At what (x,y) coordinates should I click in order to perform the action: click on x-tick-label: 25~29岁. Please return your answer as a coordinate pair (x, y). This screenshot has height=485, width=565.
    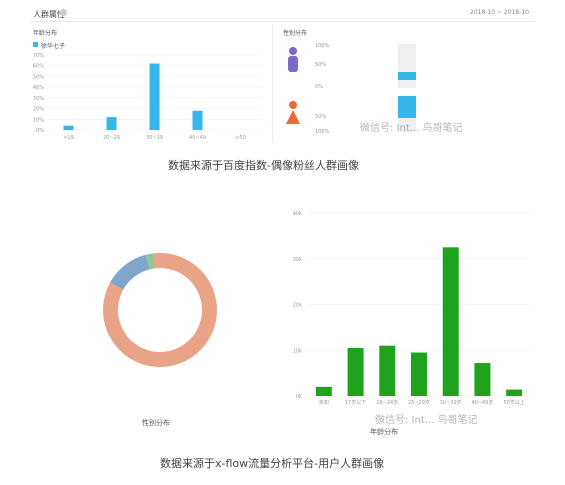
    Looking at the image, I should click on (419, 402).